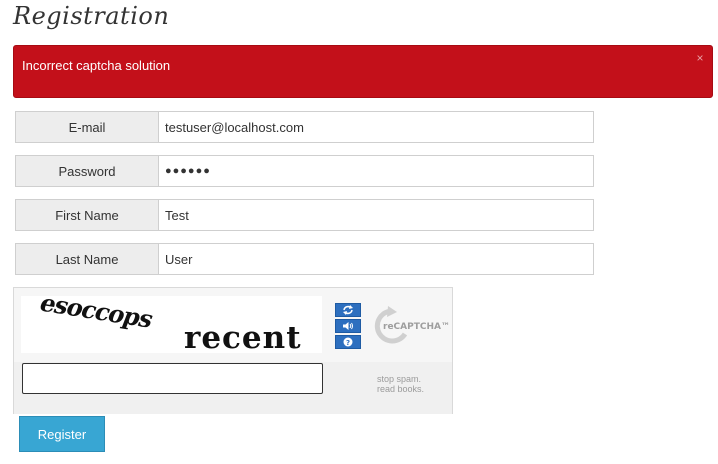 The height and width of the screenshot is (464, 718). I want to click on email-row: E-mail testuser@localhost.com, so click(304, 127).